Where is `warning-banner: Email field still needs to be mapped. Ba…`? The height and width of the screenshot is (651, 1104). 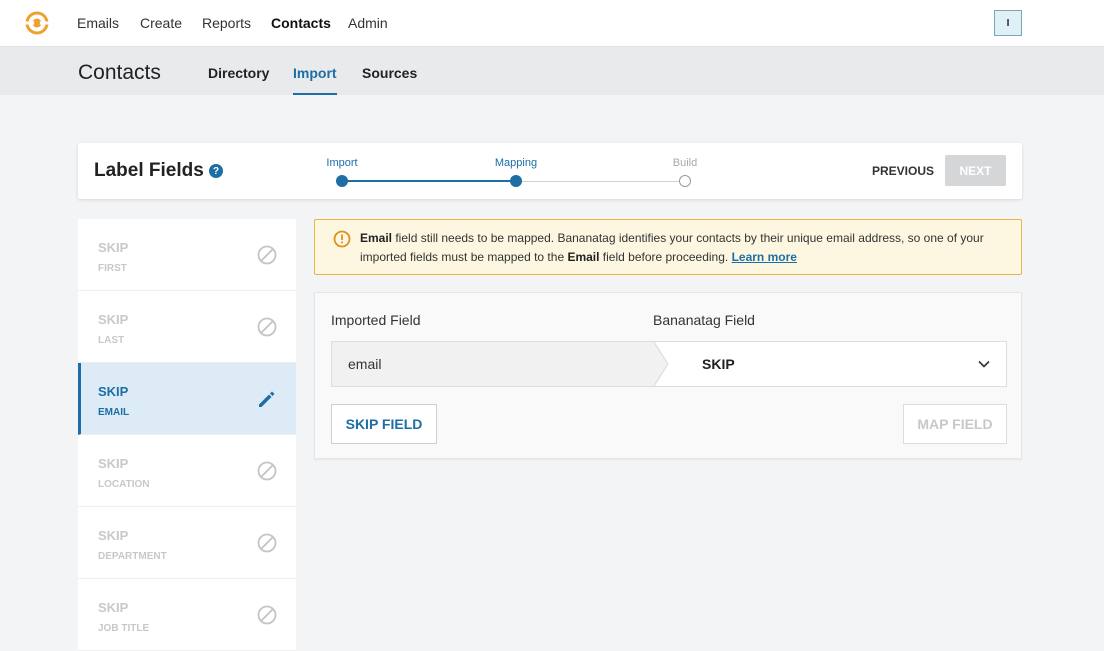
warning-banner: Email field still needs to be mapped. Ba… is located at coordinates (668, 247).